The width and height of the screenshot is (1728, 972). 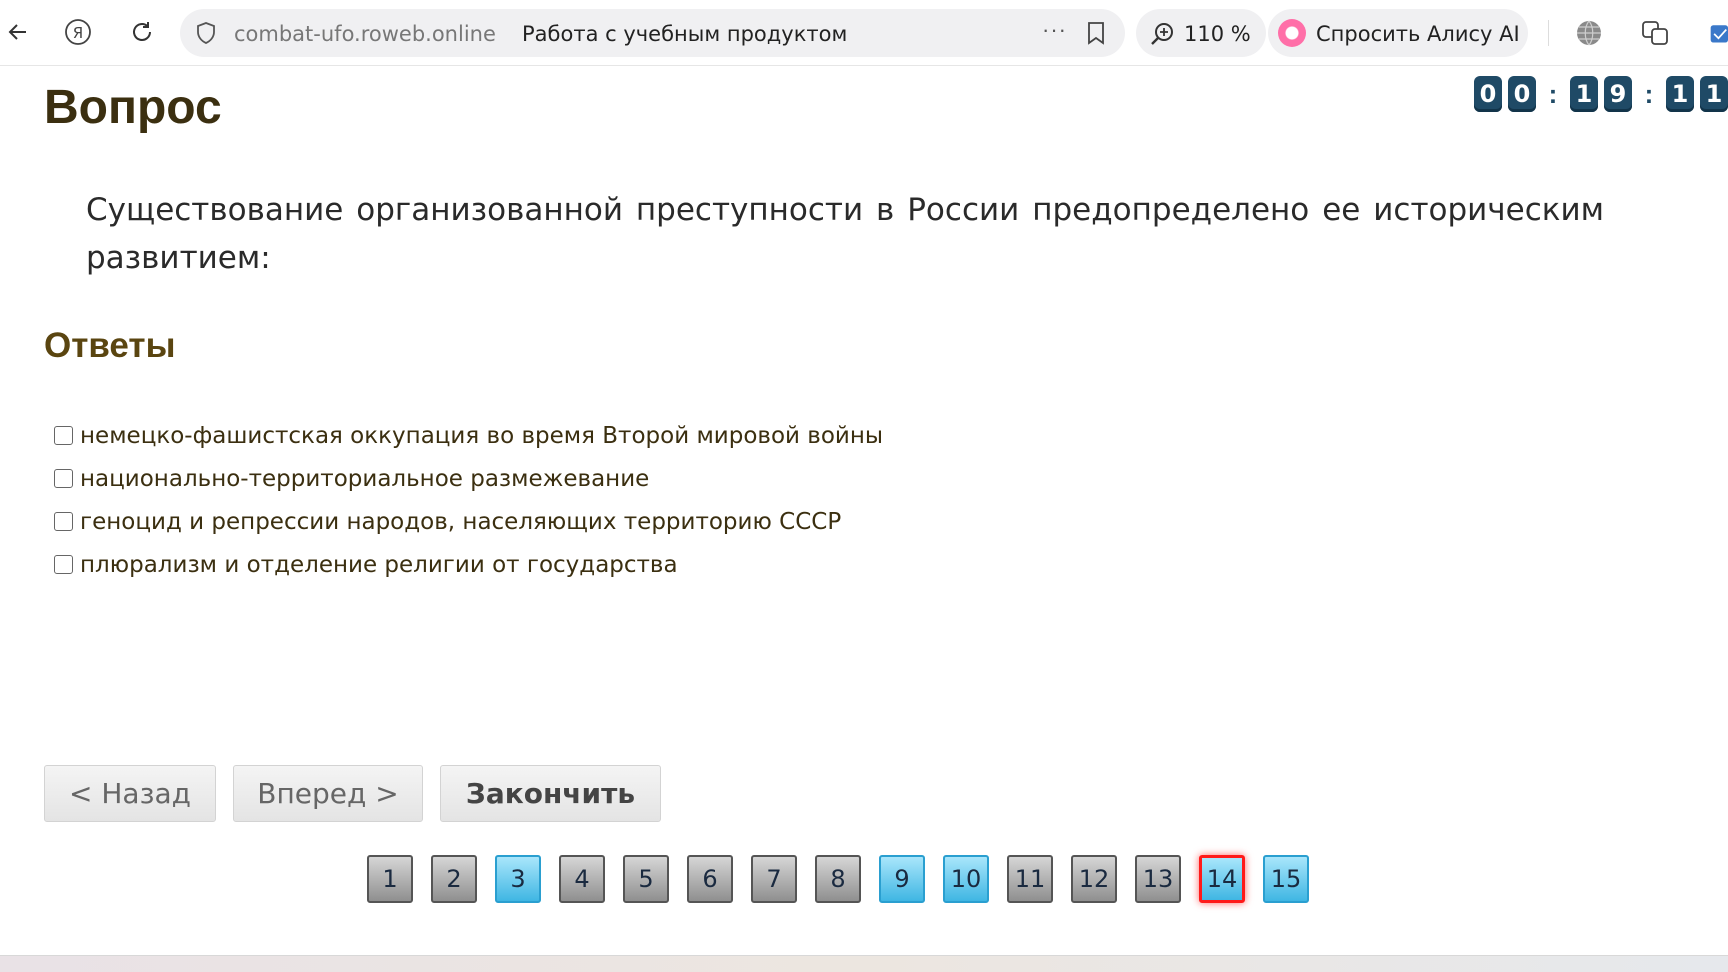 What do you see at coordinates (518, 879) in the screenshot?
I see `page-button: 3` at bounding box center [518, 879].